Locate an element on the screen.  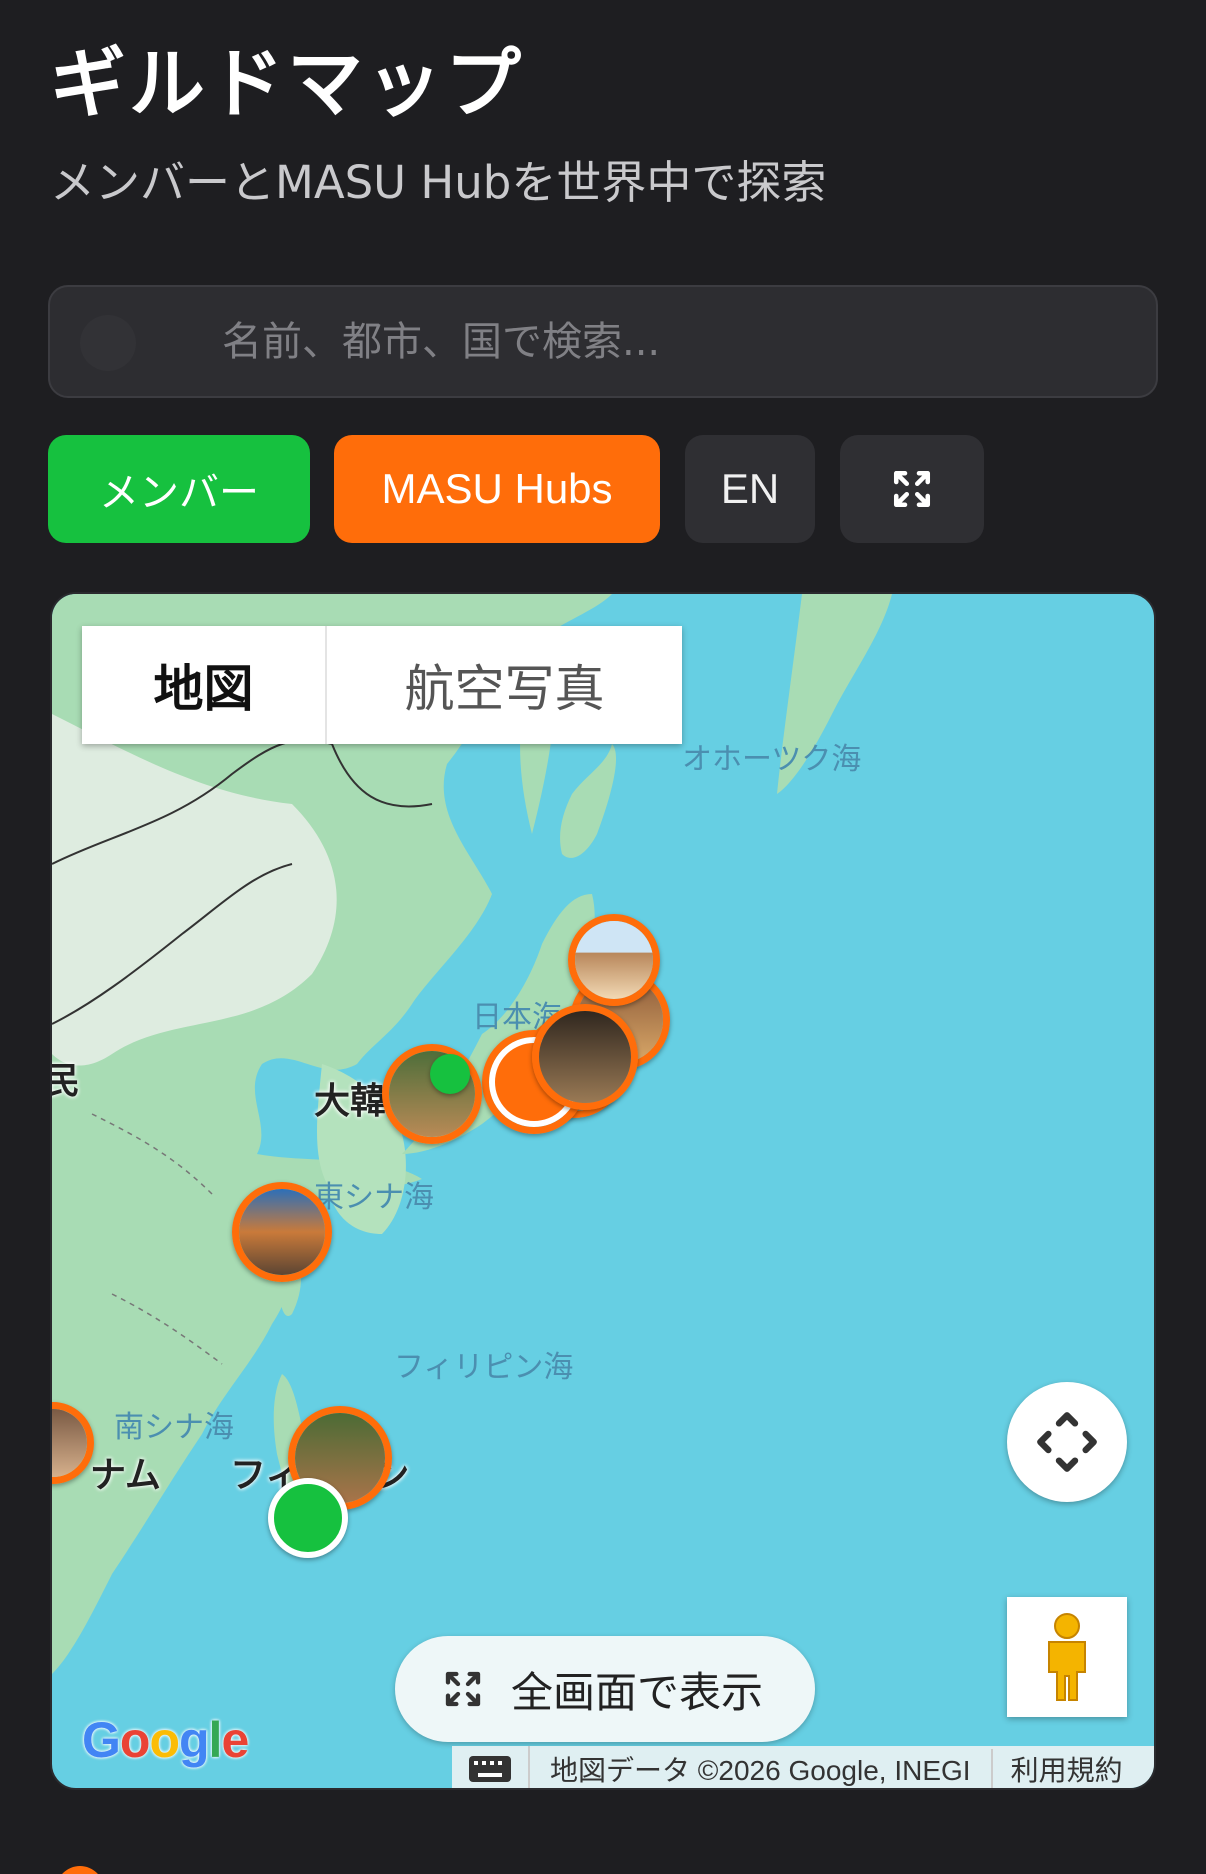
keyboard-icon is located at coordinates (490, 1769).